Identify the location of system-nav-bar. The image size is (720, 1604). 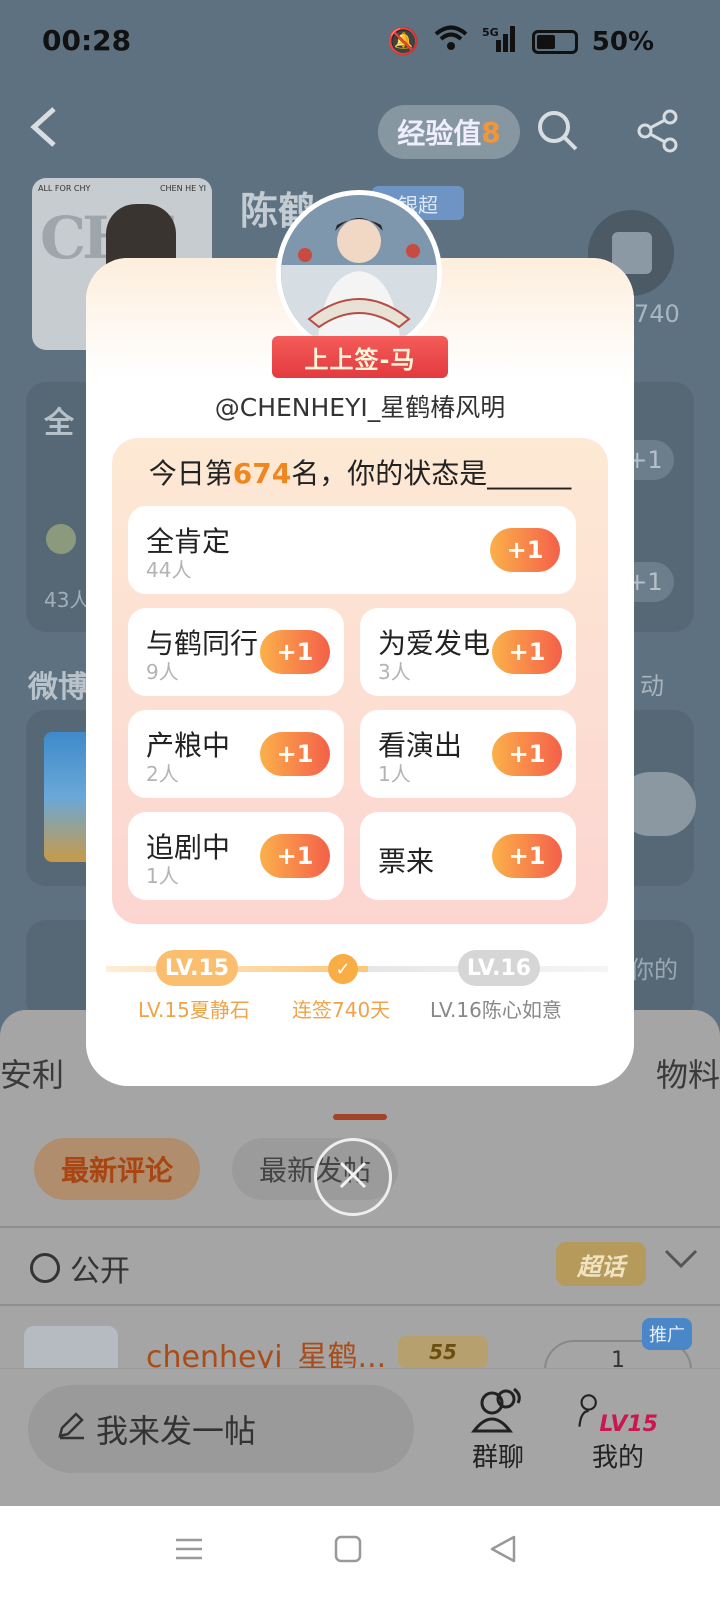
(360, 1555).